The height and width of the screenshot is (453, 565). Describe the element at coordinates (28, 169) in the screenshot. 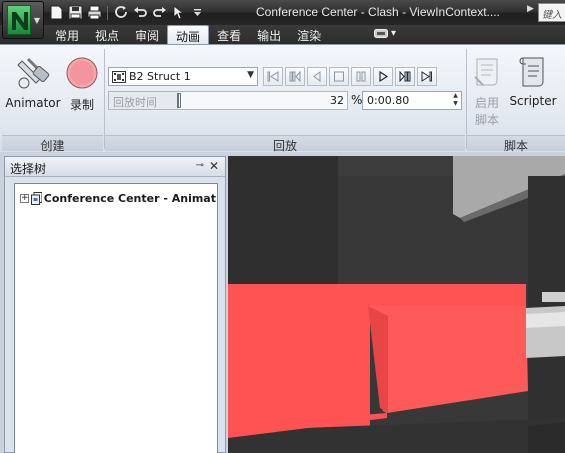

I see `selection-tree-title: 选择树` at that location.